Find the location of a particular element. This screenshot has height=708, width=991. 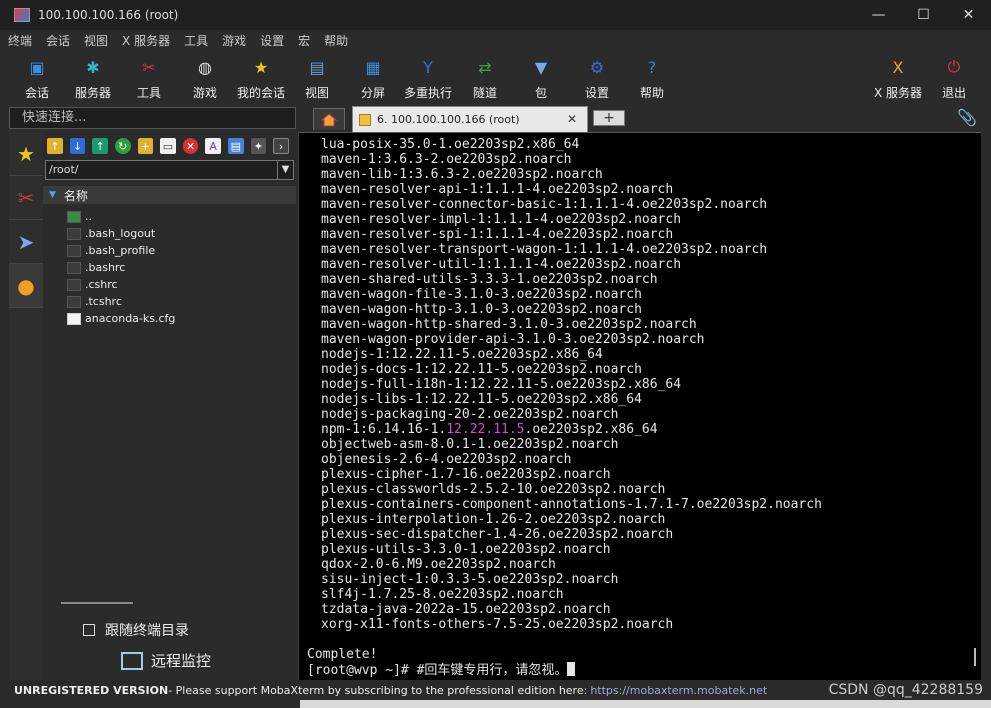

menu-help: 帮助 is located at coordinates (336, 40).